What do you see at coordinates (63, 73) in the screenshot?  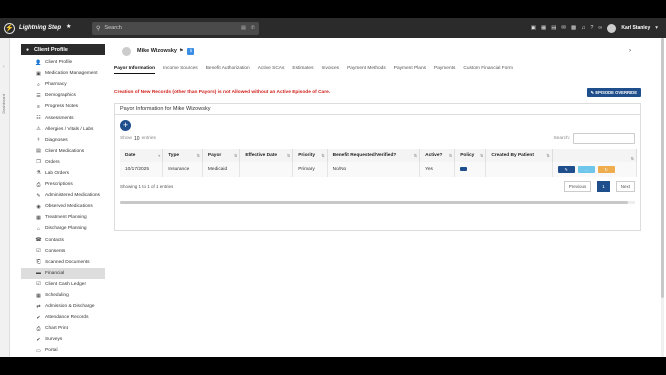 I see `sidebar-item-medication-management: ▣ Medication Management` at bounding box center [63, 73].